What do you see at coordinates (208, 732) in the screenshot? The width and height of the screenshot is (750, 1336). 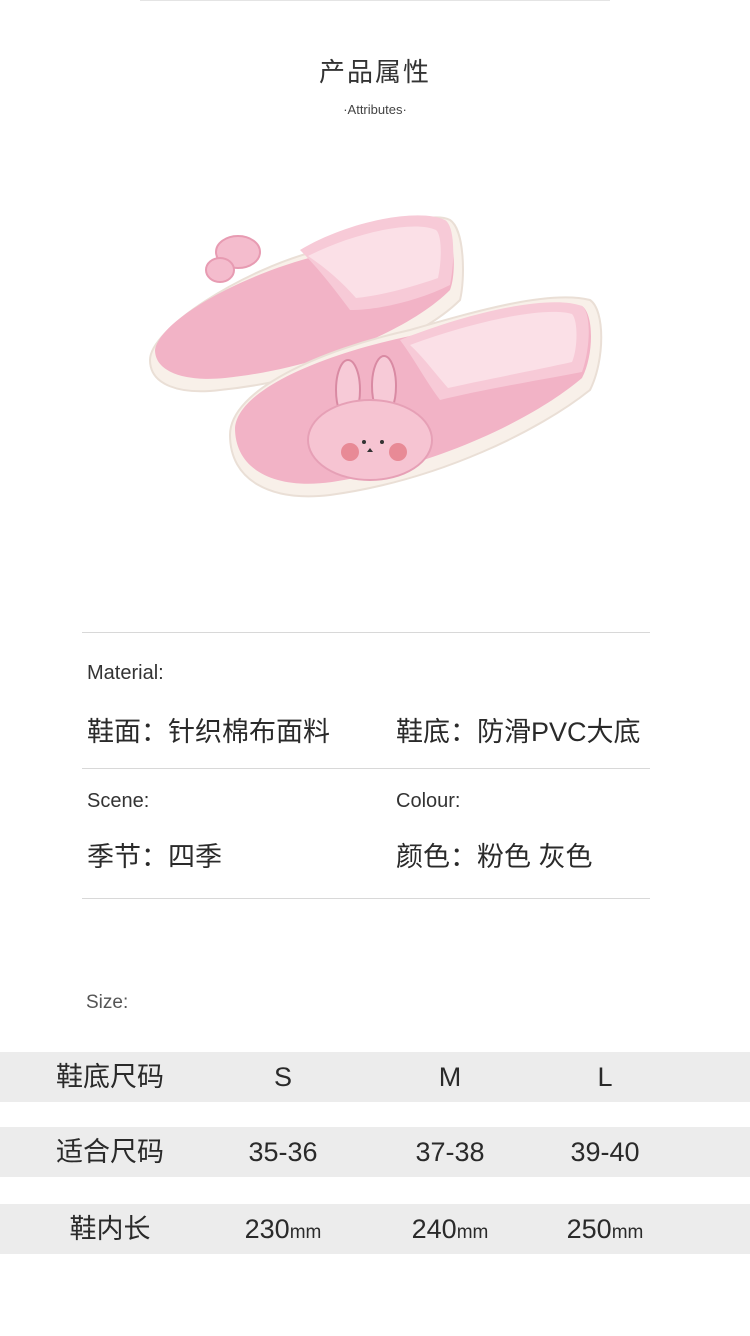 I see `upper-material: 鞋面：针织棉布面料` at bounding box center [208, 732].